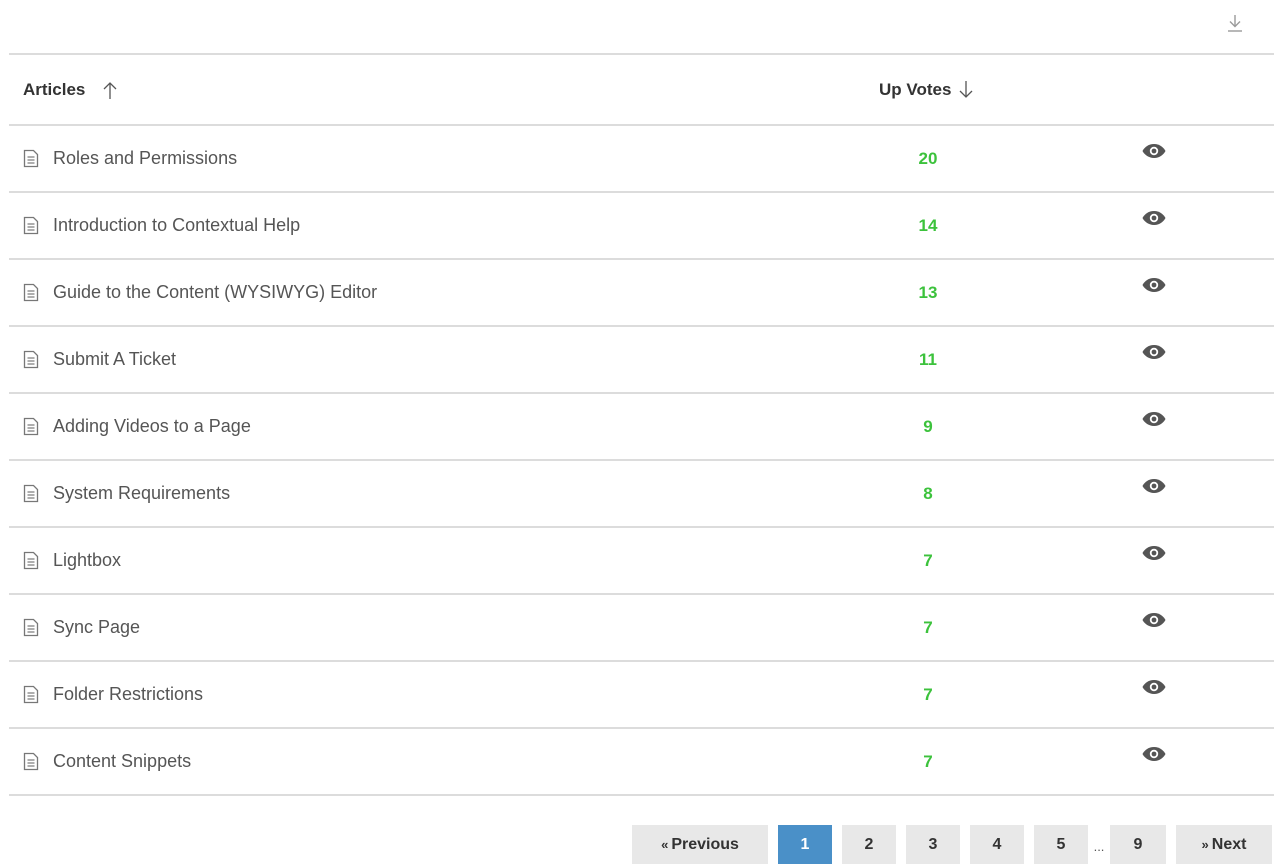  What do you see at coordinates (805, 844) in the screenshot?
I see `page-button-1: 1` at bounding box center [805, 844].